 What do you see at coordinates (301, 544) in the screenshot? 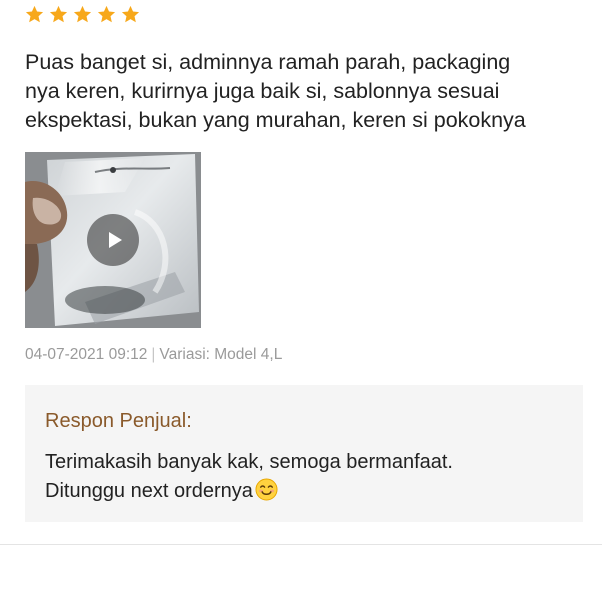
I see `review-divider` at bounding box center [301, 544].